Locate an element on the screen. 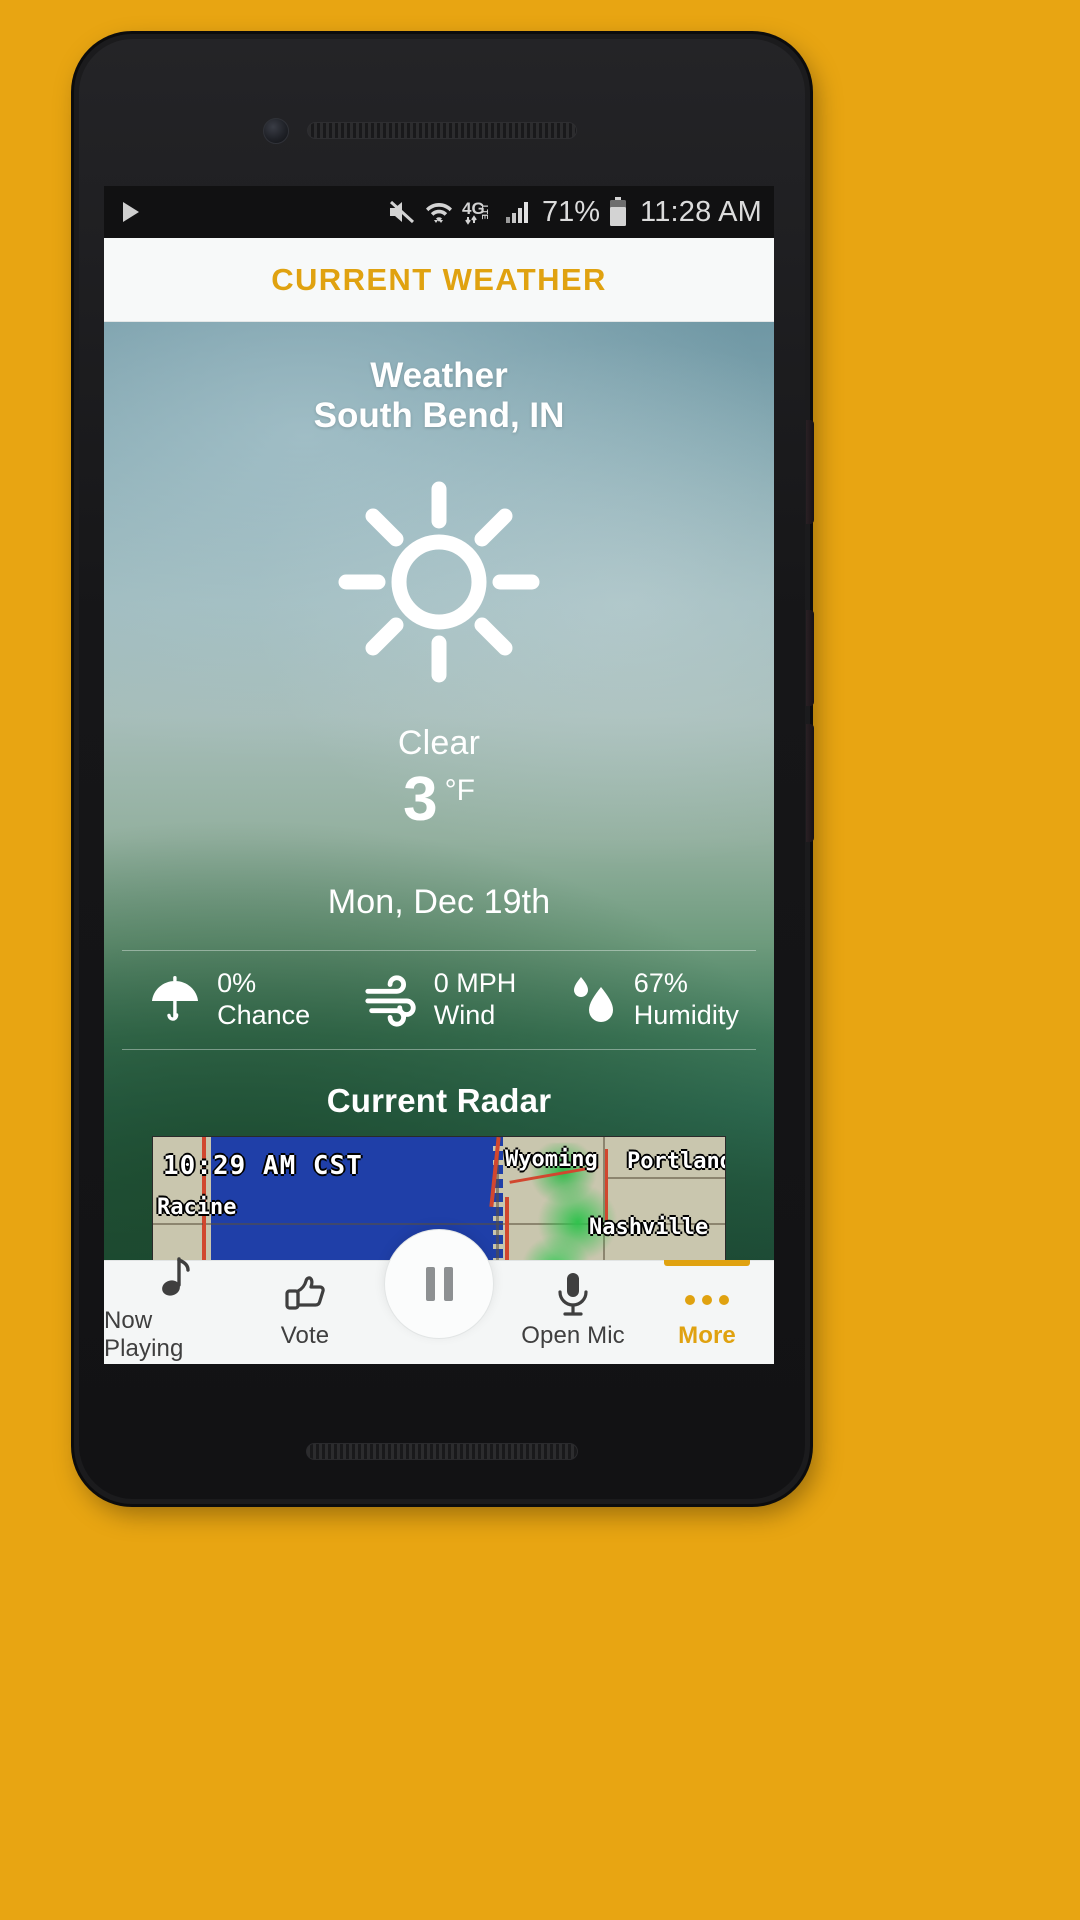  nav-item-more: More is located at coordinates (707, 1312).